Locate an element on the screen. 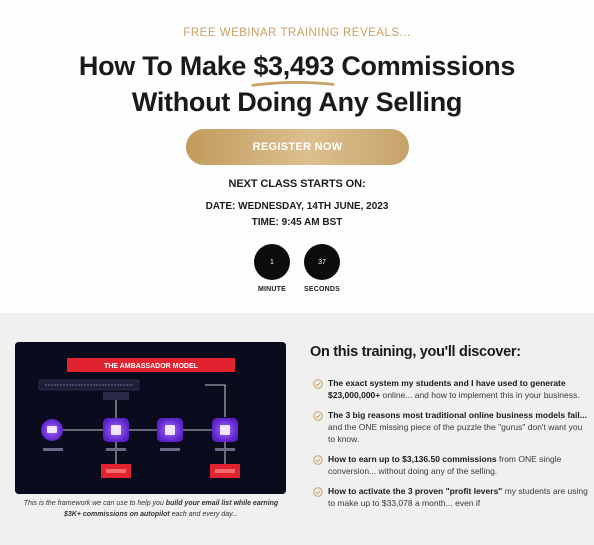  discover-heading: On this training, you'll discover: is located at coordinates (415, 352).